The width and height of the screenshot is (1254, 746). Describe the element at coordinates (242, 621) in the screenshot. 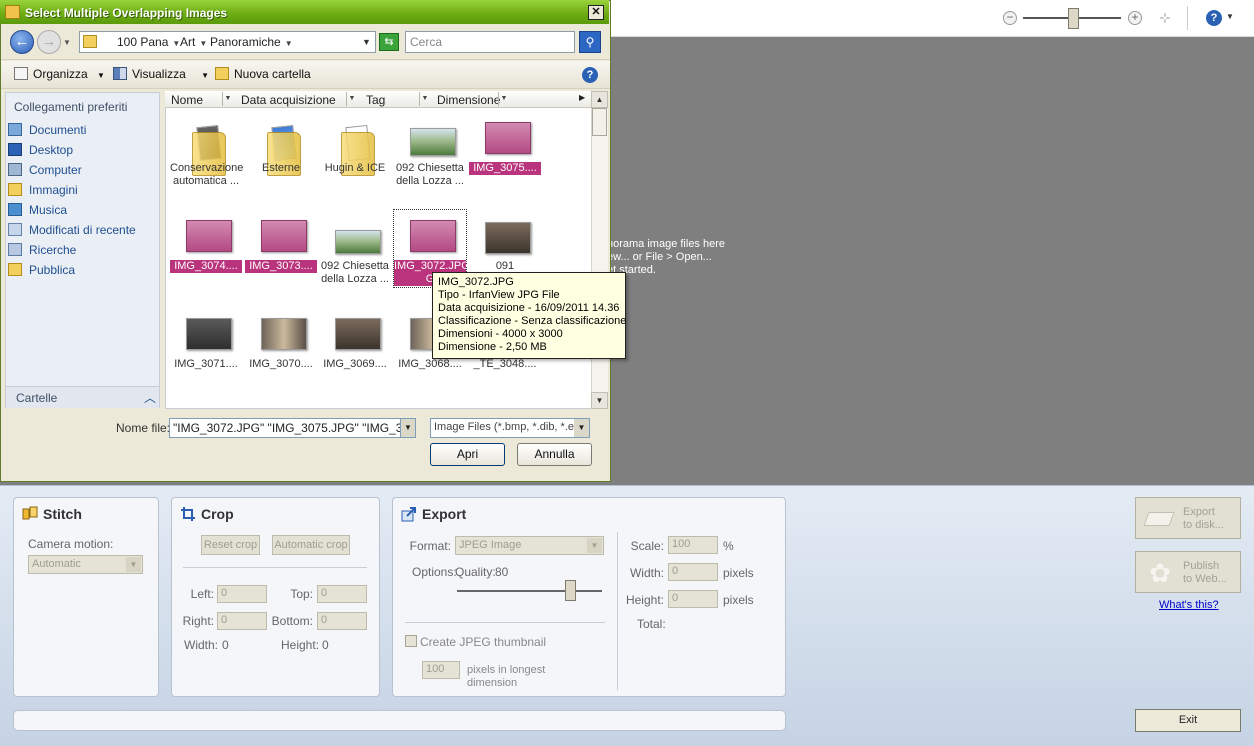

I see `crop-right-input: 0` at that location.